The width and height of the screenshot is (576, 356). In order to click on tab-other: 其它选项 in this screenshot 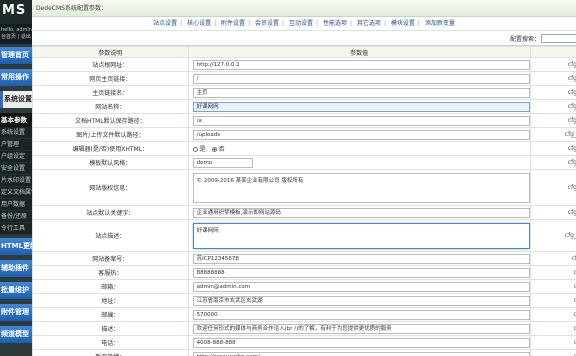, I will do `click(369, 23)`.